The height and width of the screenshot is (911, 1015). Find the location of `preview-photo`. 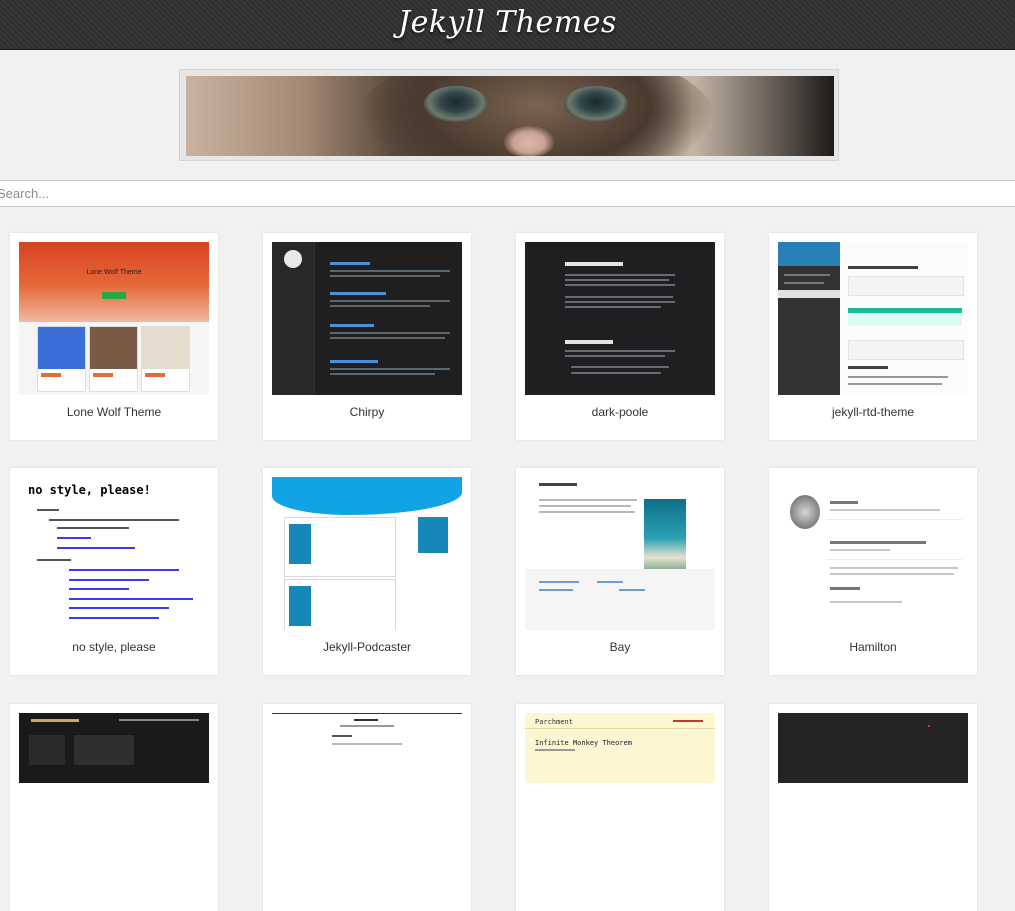

preview-photo is located at coordinates (665, 538).